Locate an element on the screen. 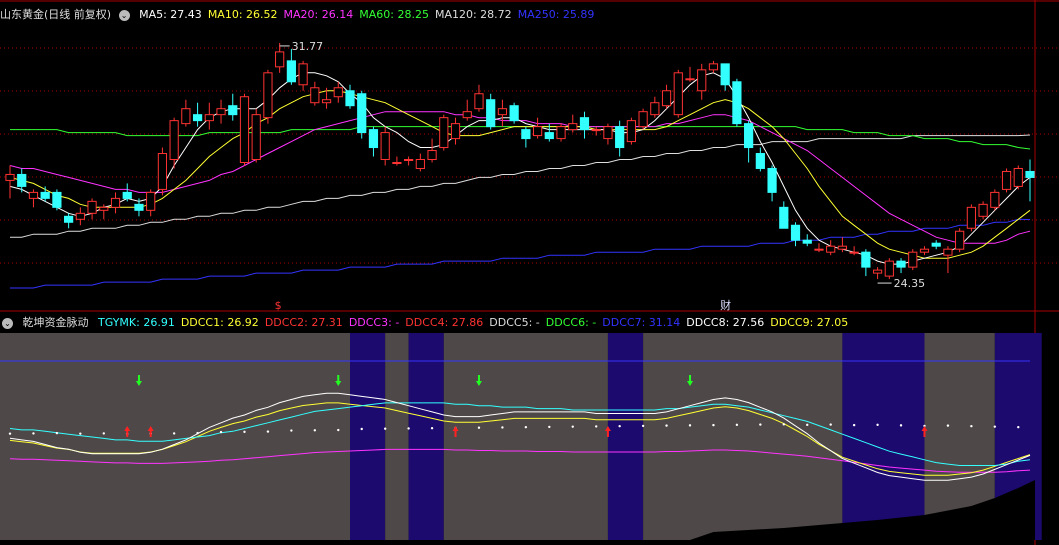  low-price-label: 24.35 is located at coordinates (910, 283).